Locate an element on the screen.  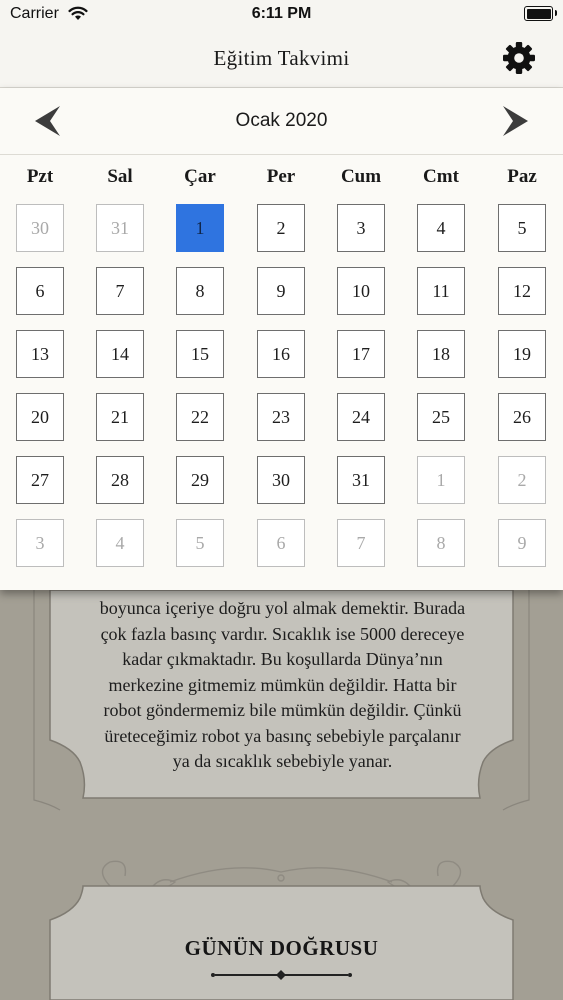
weekday-label: Paz is located at coordinates (522, 176).